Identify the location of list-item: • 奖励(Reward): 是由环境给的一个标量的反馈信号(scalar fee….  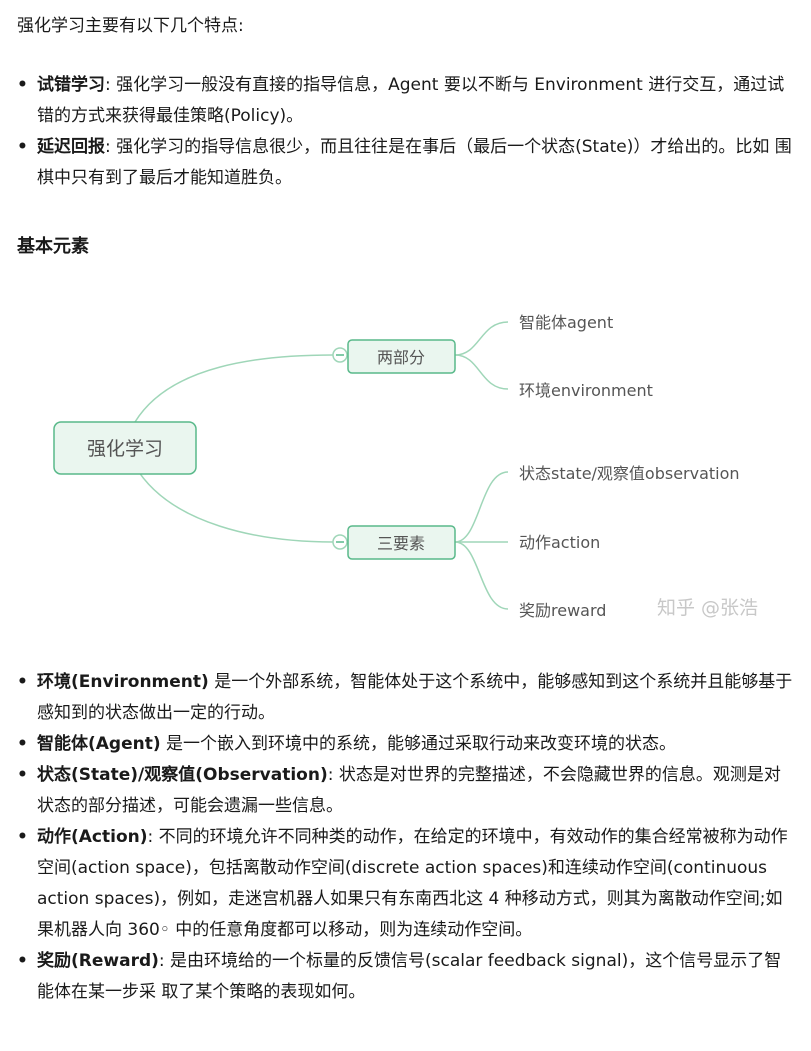
(397, 977).